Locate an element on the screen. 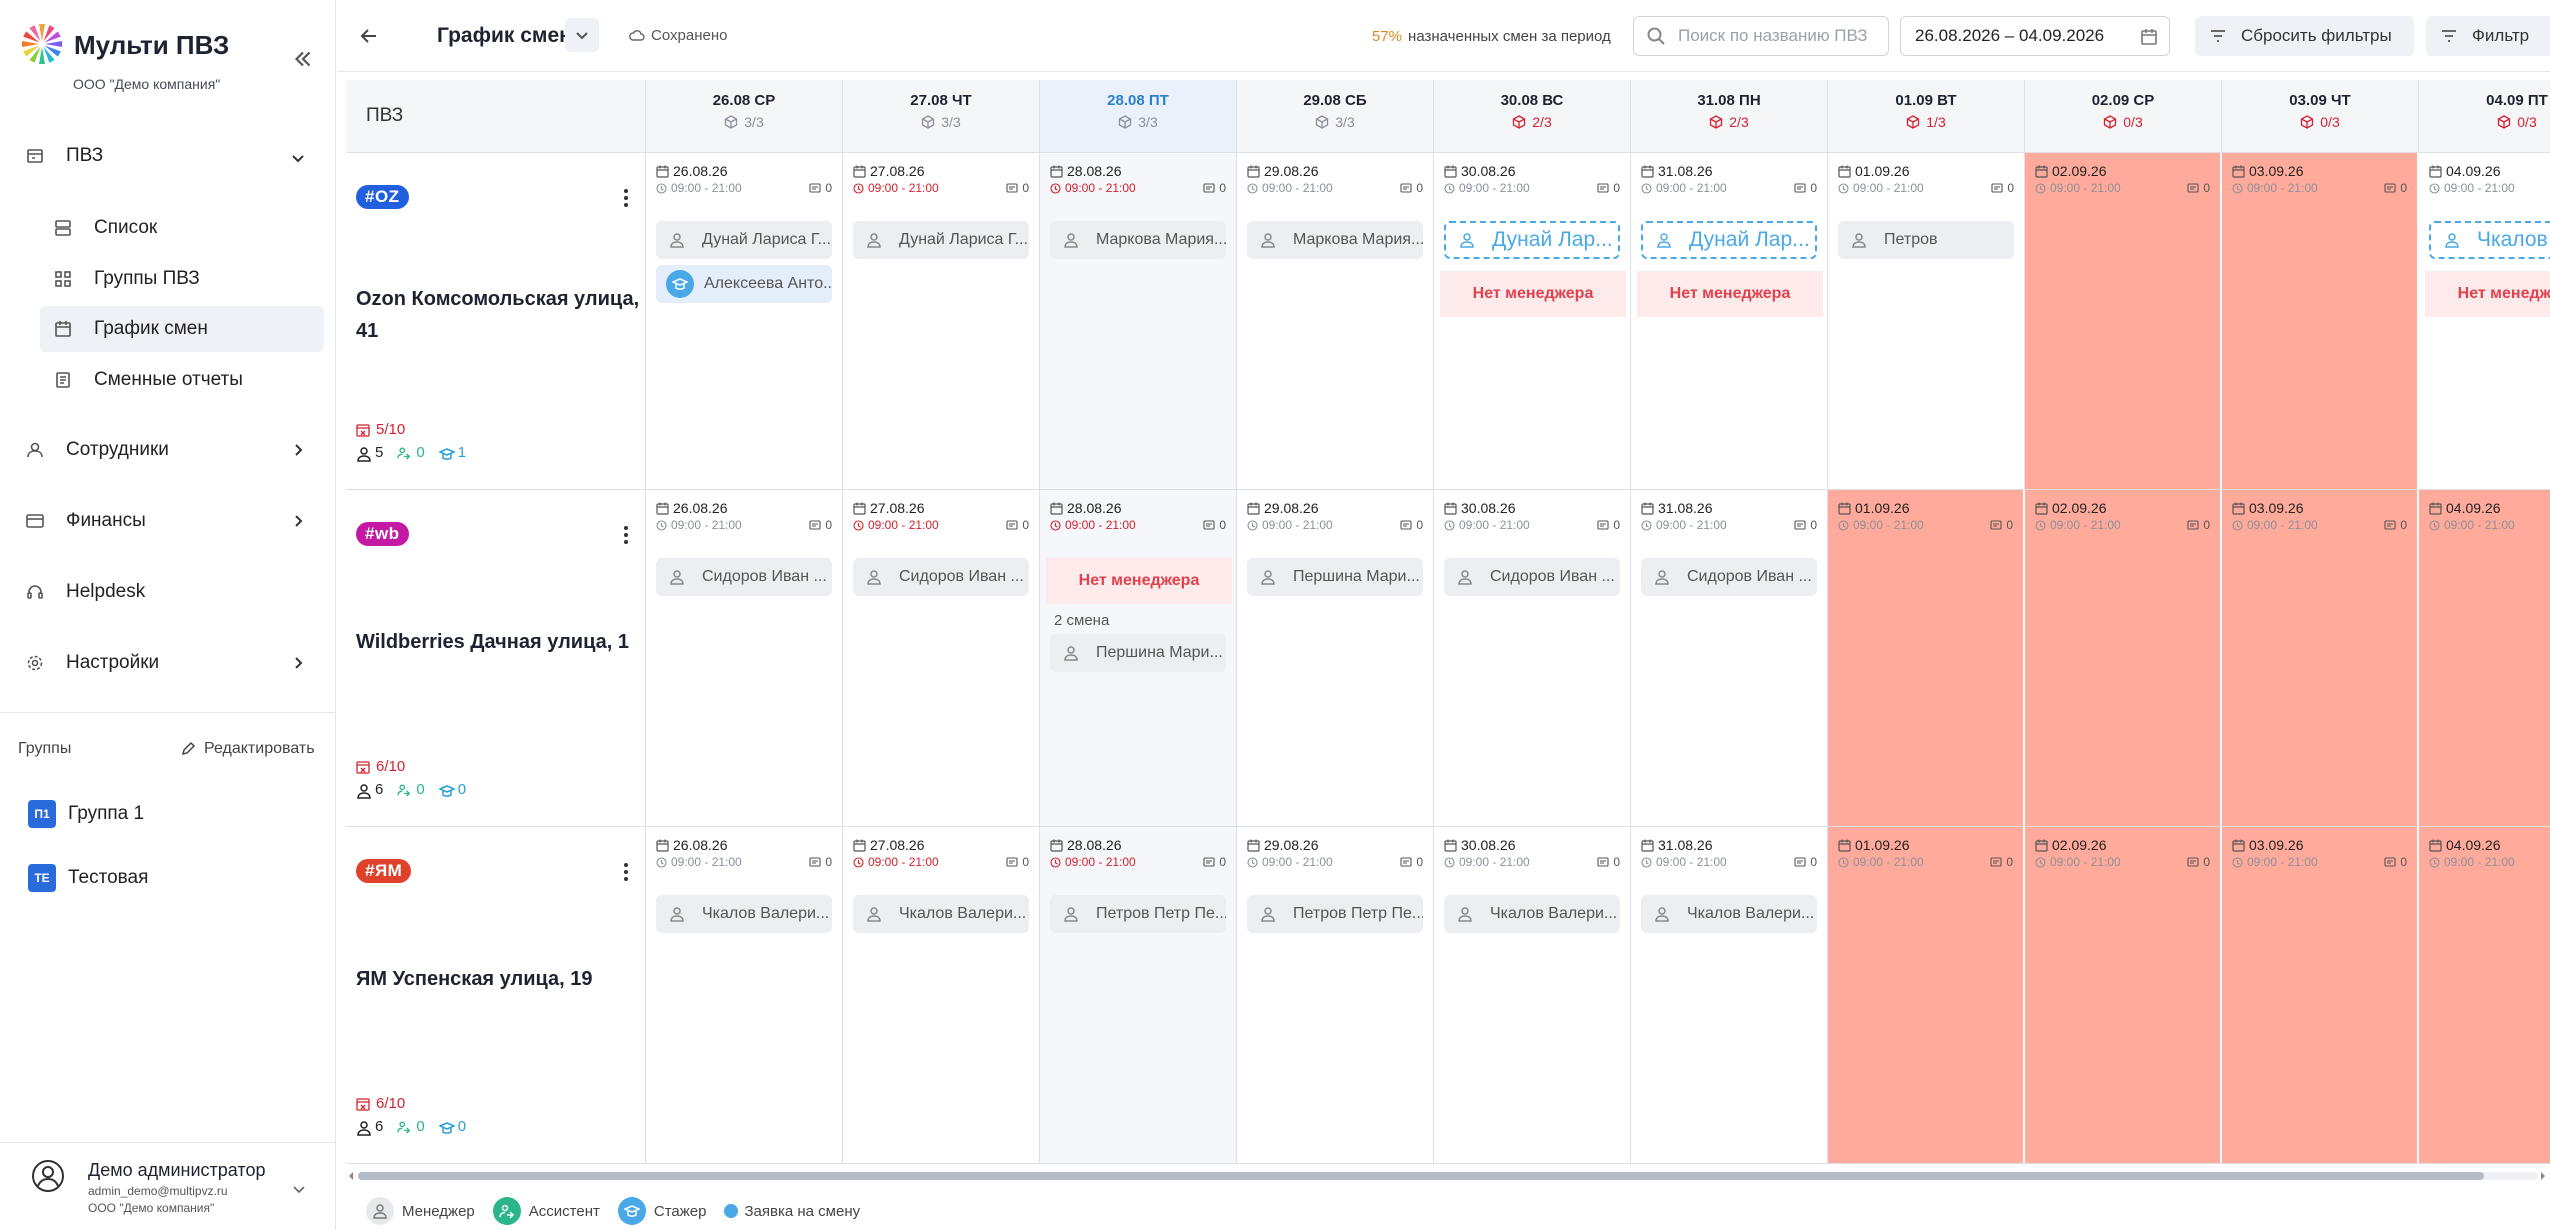  nav-sub-reports: Сменные отчеты is located at coordinates (182, 380).